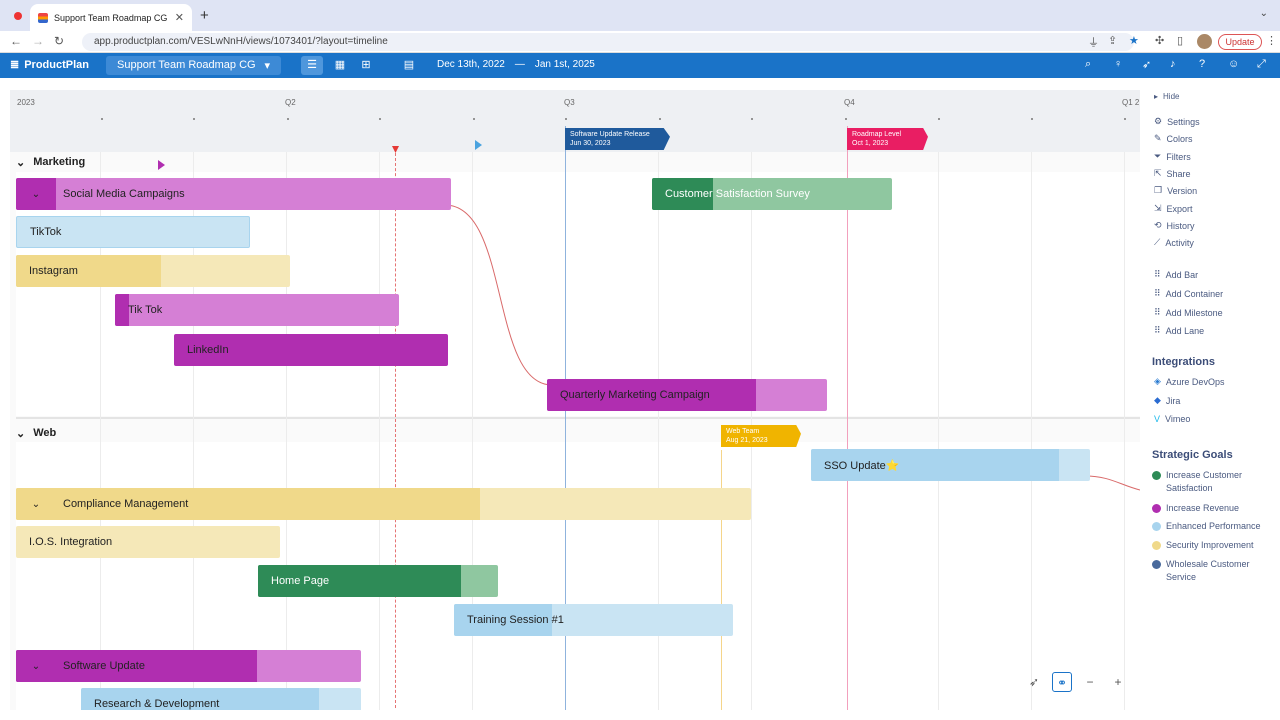  Describe the element at coordinates (1264, 13) in the screenshot. I see `tab-menu-chevron-icon: ⌄` at that location.